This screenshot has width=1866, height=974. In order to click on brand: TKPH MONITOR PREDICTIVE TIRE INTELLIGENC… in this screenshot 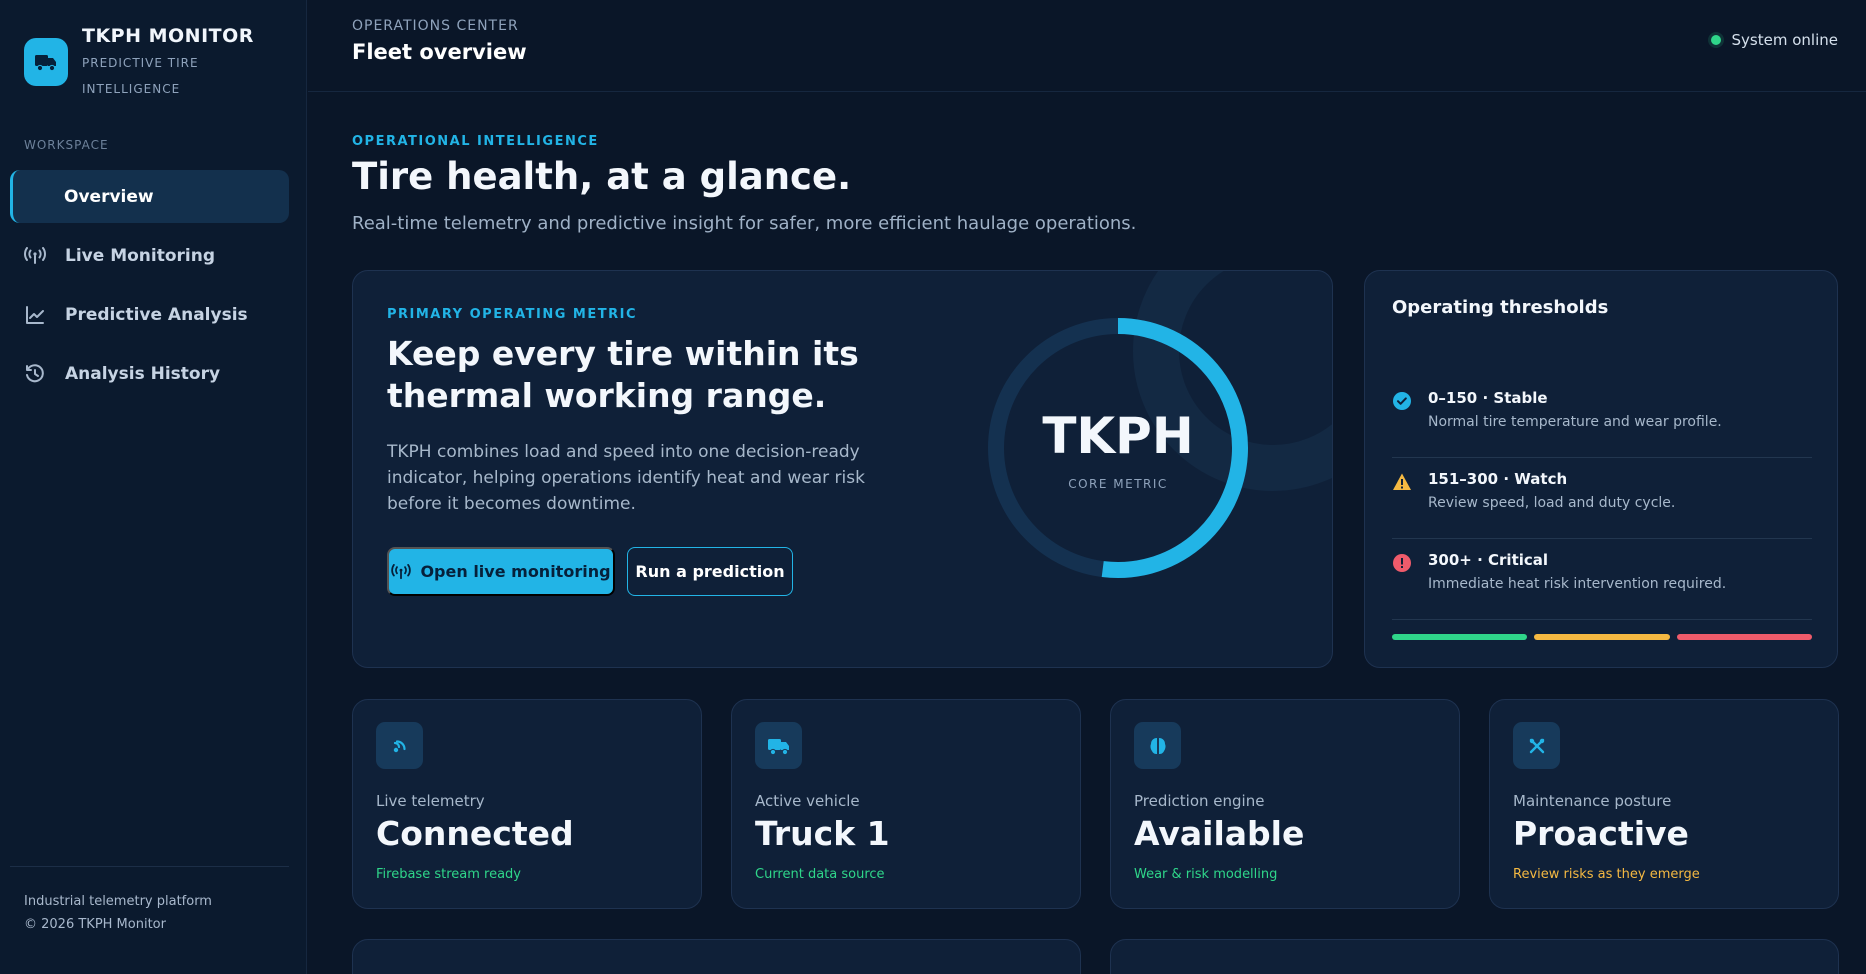, I will do `click(139, 62)`.